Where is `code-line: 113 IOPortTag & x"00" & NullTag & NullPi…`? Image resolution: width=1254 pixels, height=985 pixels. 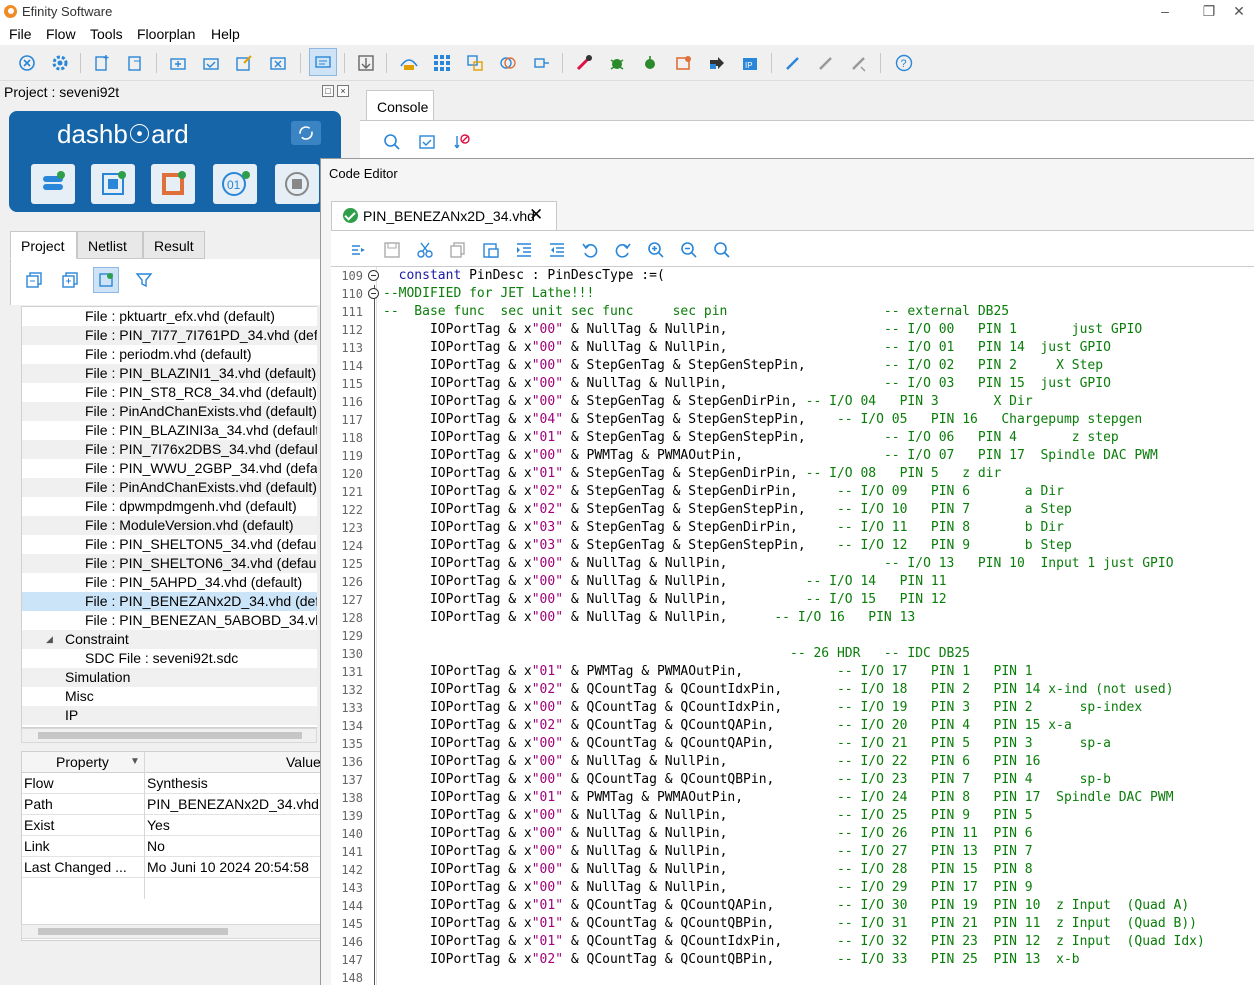 code-line: 113 IOPortTag & x"00" & NullTag & NullPi… is located at coordinates (792, 348).